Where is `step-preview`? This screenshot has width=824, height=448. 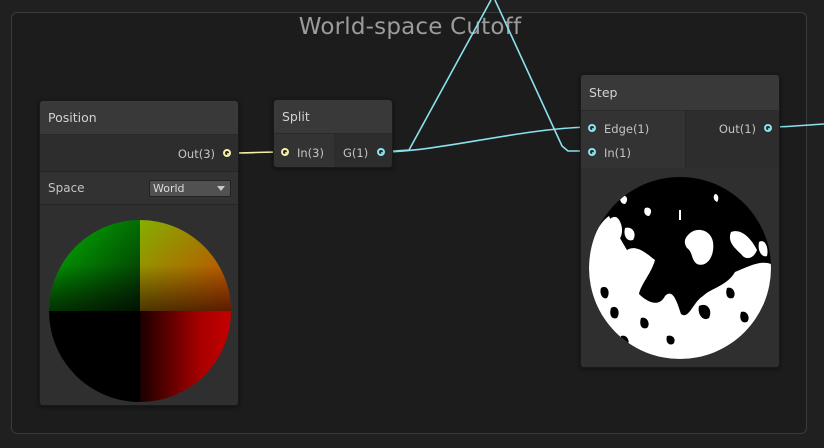
step-preview is located at coordinates (680, 267).